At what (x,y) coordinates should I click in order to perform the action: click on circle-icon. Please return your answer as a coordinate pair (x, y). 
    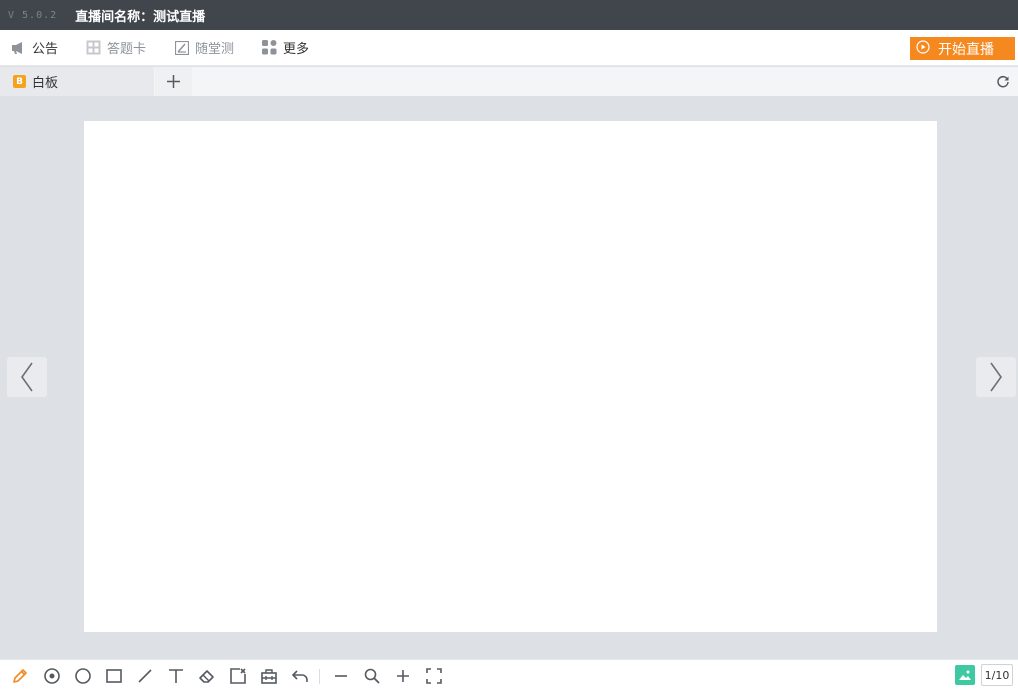
    Looking at the image, I should click on (83, 676).